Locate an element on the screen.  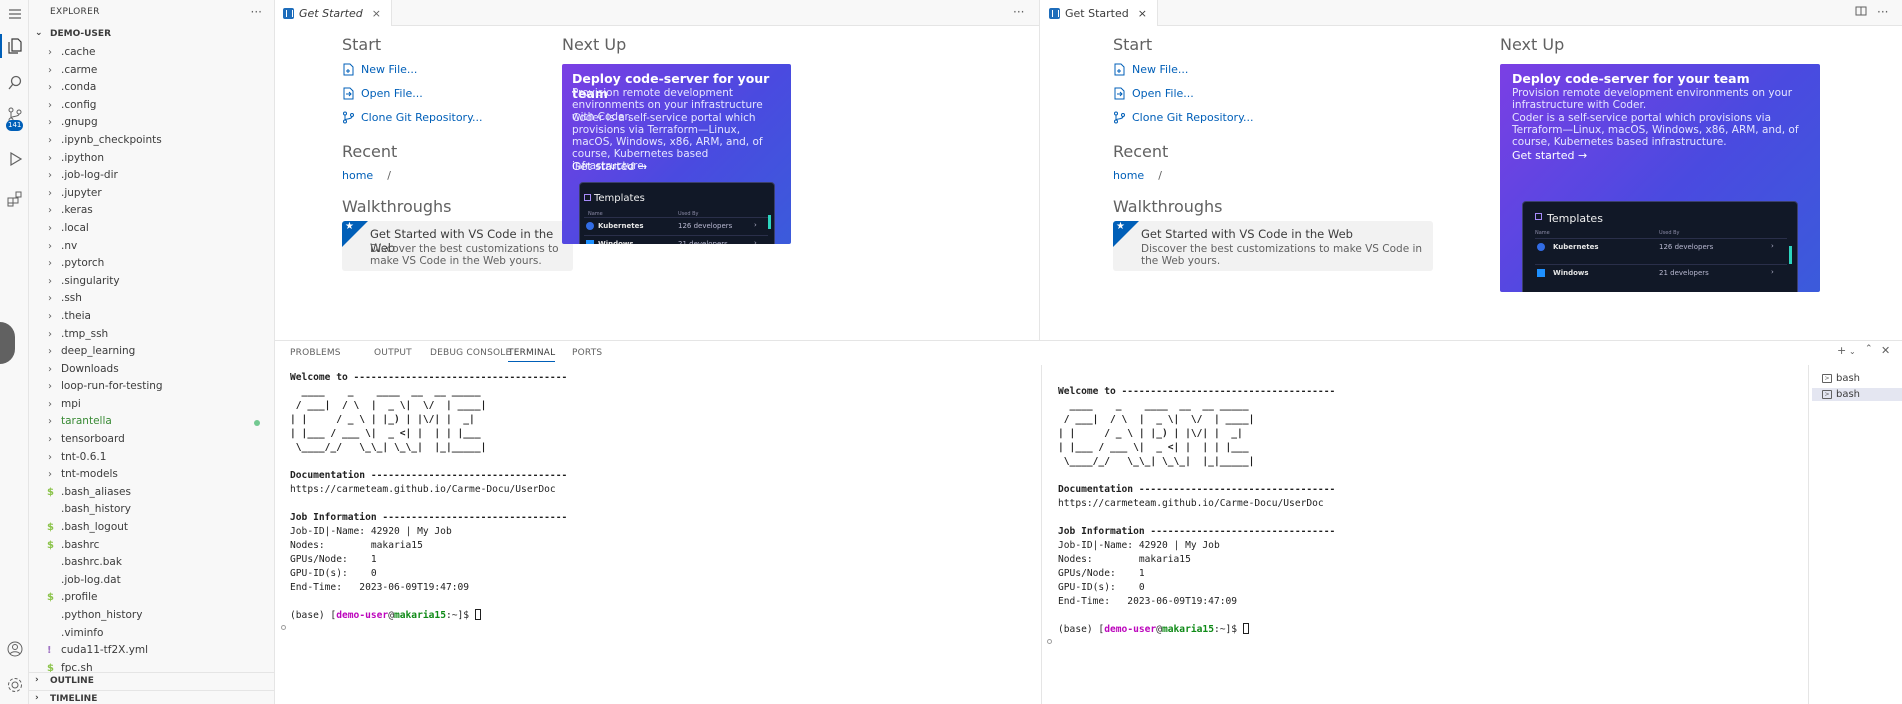
tab-ports: PORTS is located at coordinates (587, 353).